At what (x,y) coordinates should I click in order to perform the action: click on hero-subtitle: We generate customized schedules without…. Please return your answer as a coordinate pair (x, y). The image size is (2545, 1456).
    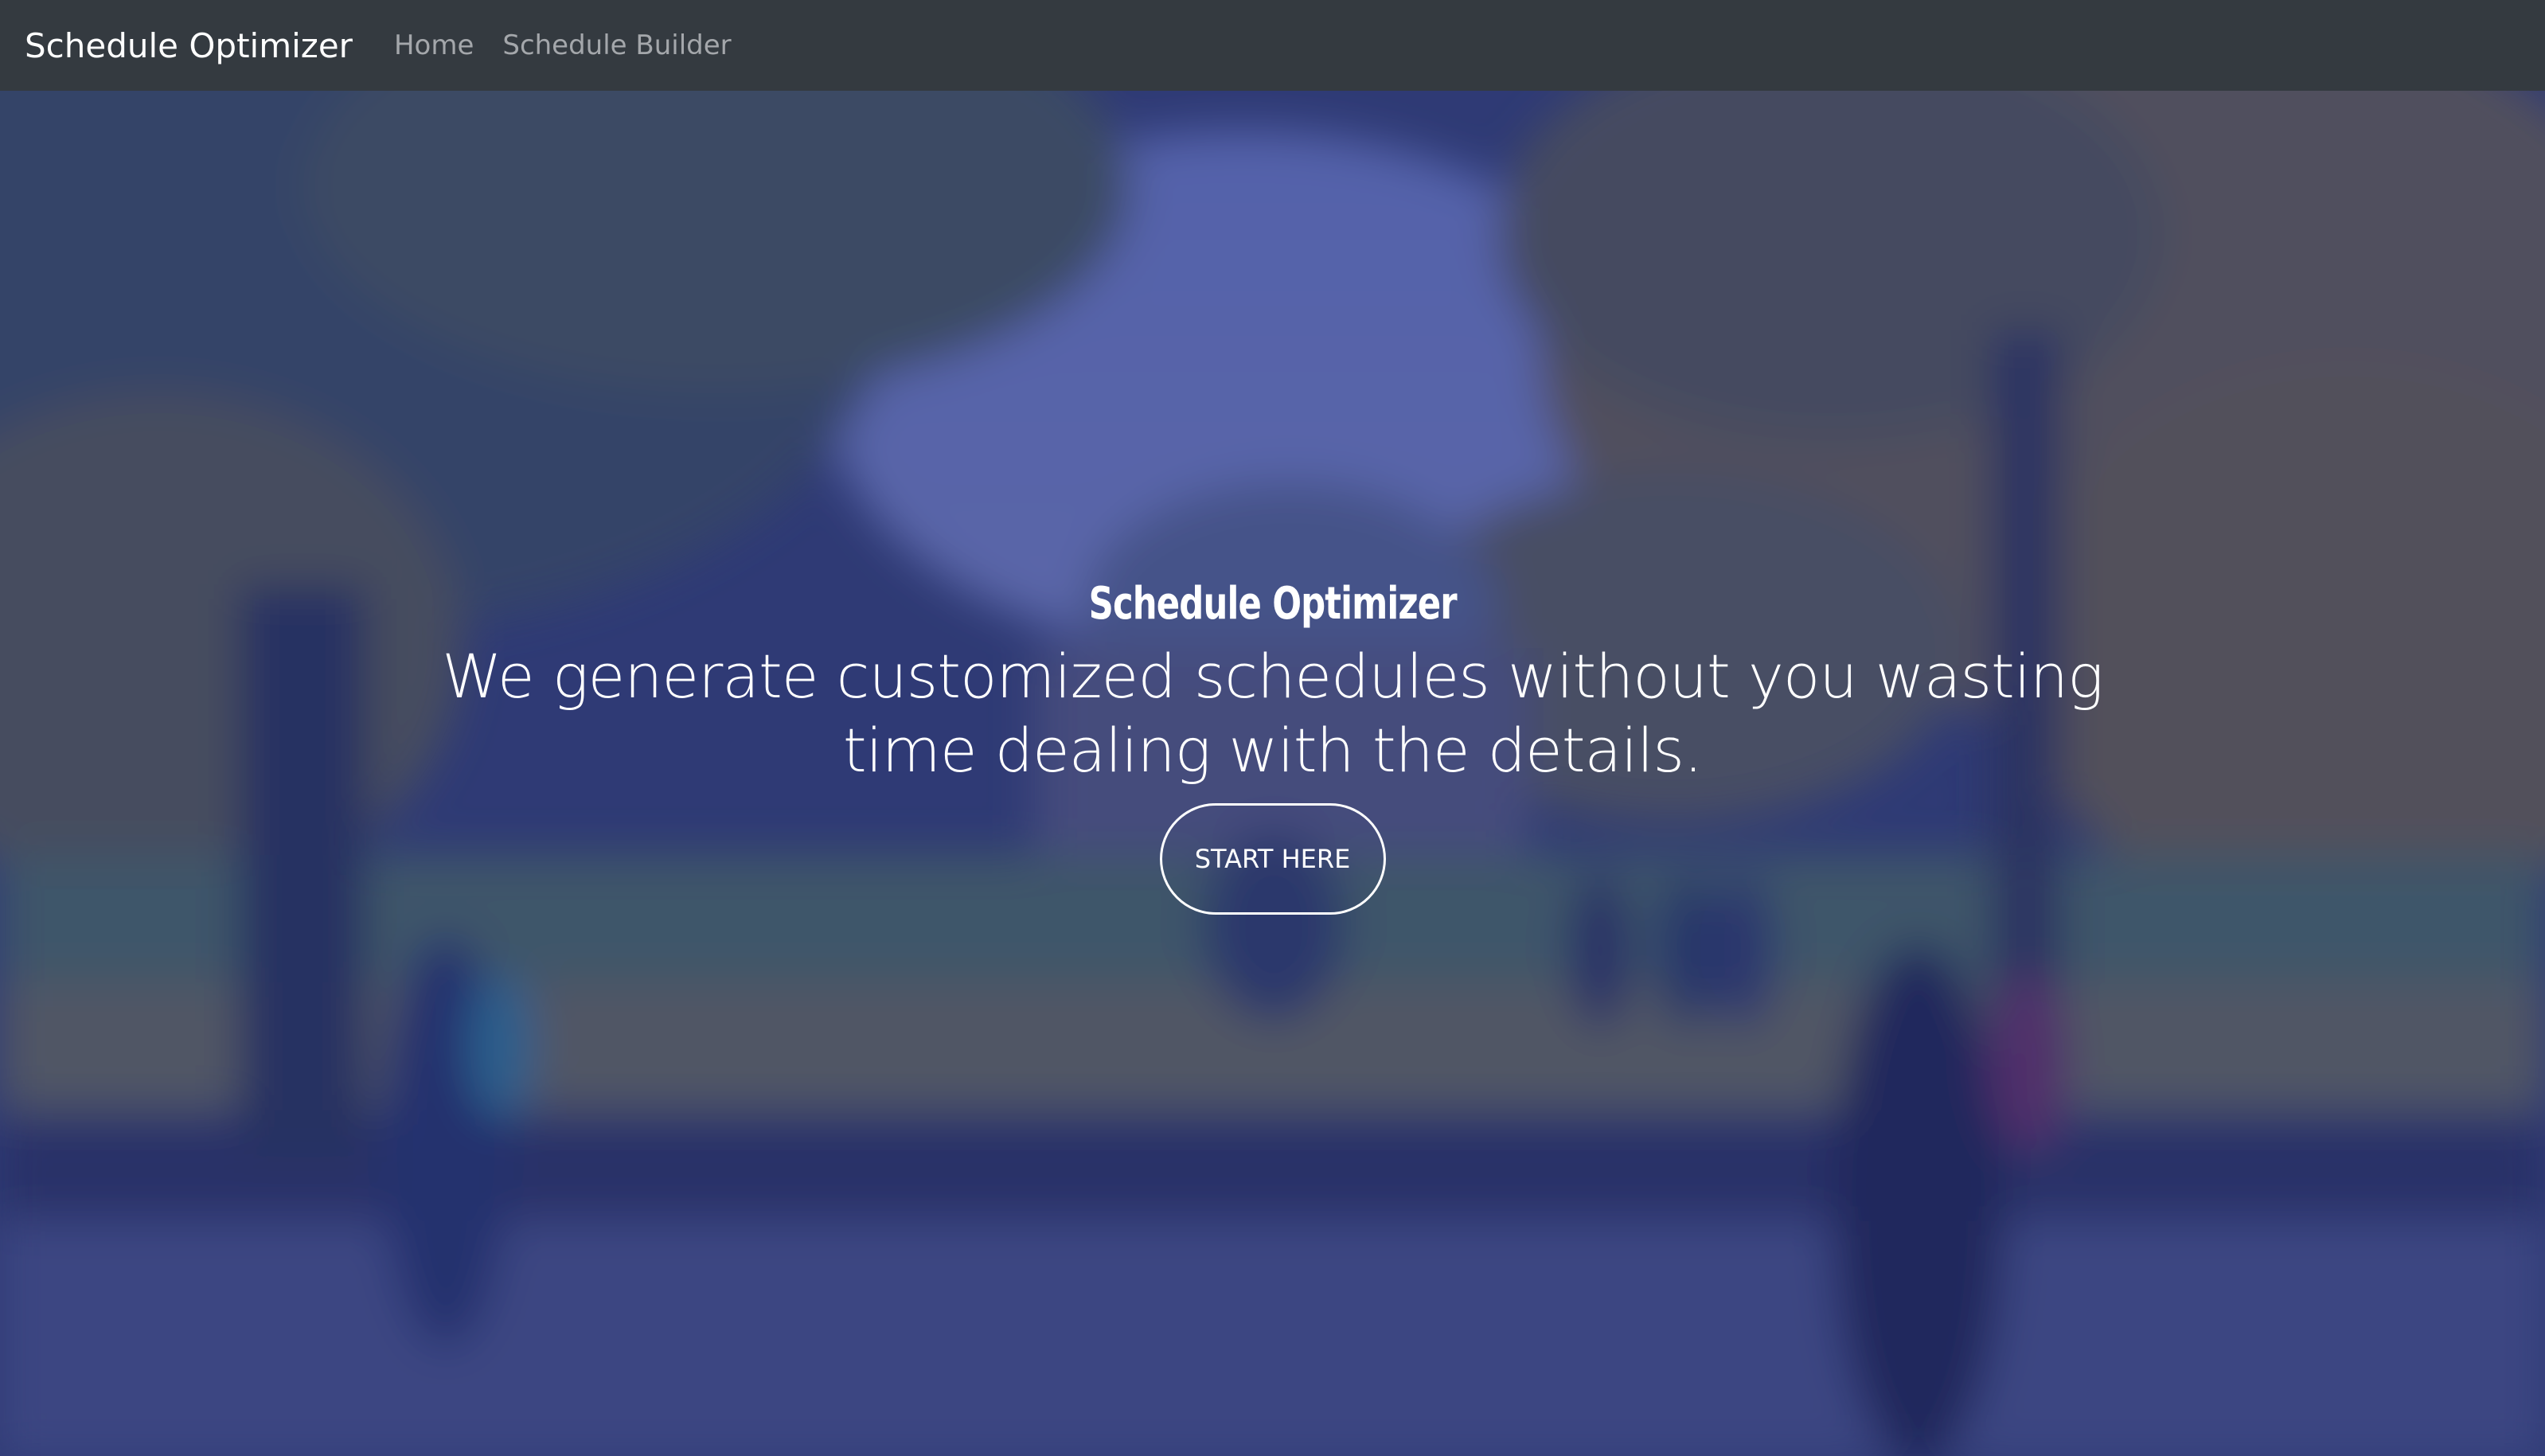
    Looking at the image, I should click on (1273, 713).